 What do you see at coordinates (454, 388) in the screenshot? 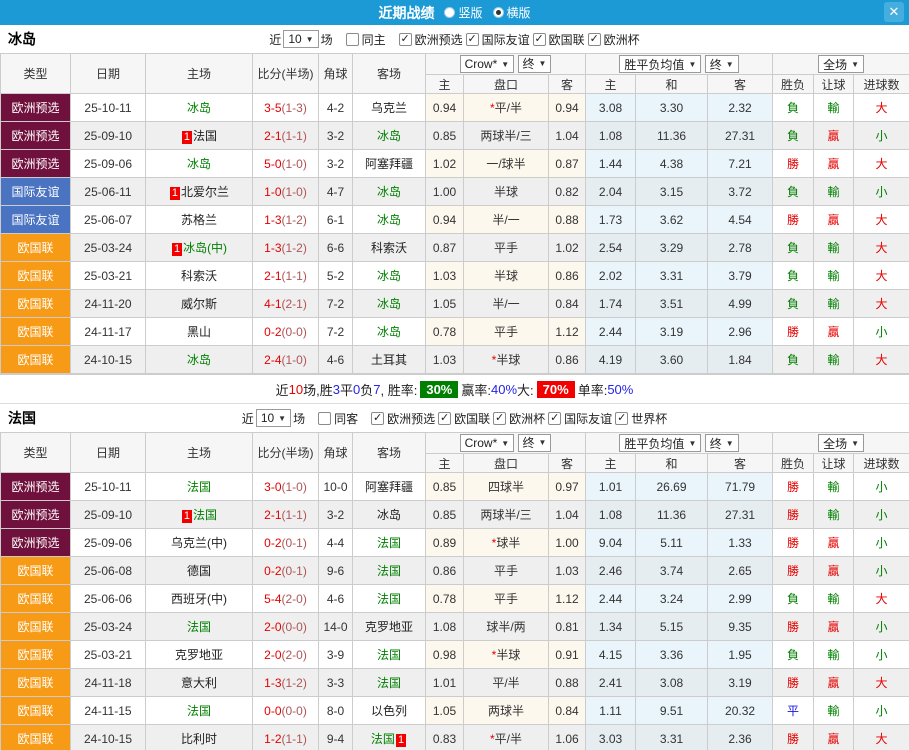
I see `stats-summary: 近 10 场,胜 3 平 0 负 7, 胜率: 30% 赢率: 40% 大: 70% 单率: 50%` at bounding box center [454, 388].